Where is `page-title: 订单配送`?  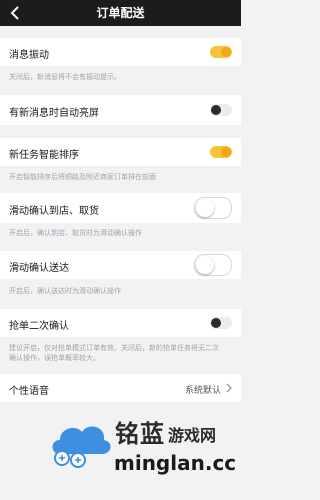 page-title: 订单配送 is located at coordinates (120, 13).